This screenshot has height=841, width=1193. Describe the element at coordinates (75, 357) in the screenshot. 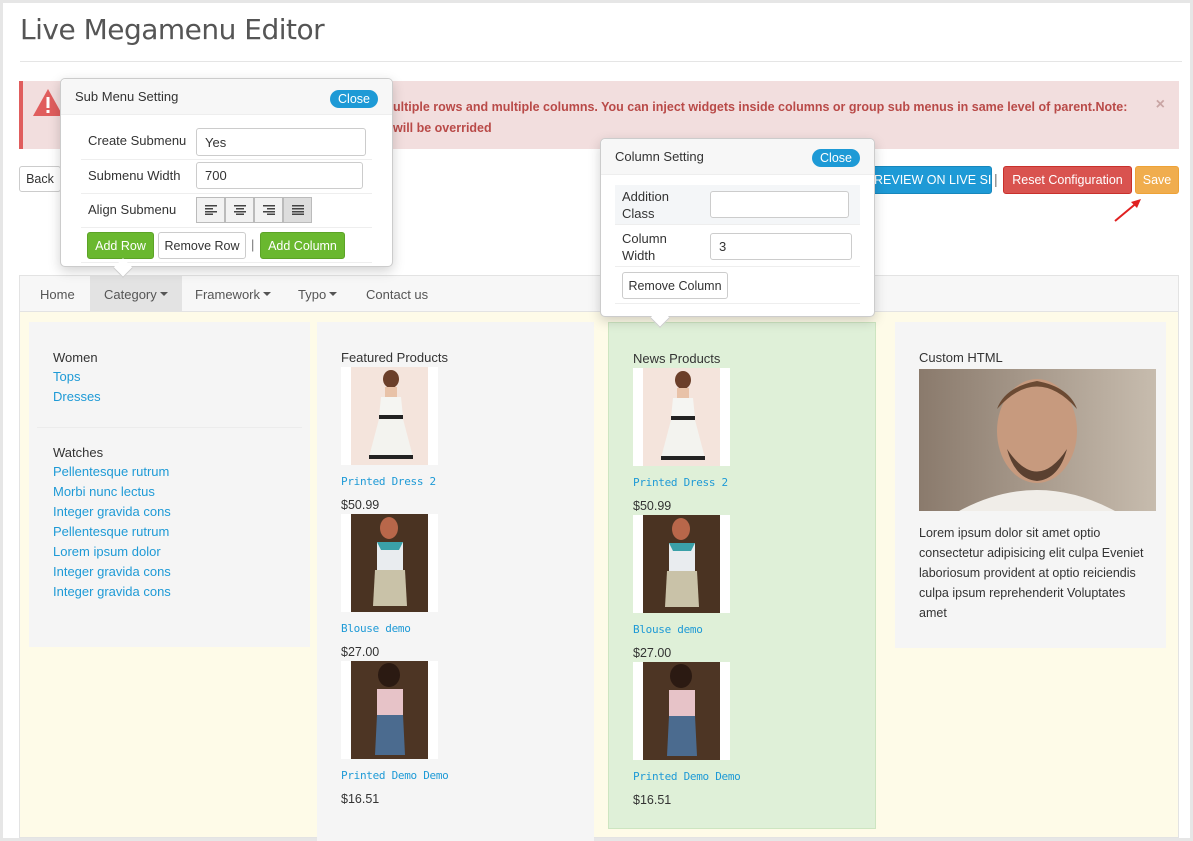

I see `group-heading-women: Women` at that location.